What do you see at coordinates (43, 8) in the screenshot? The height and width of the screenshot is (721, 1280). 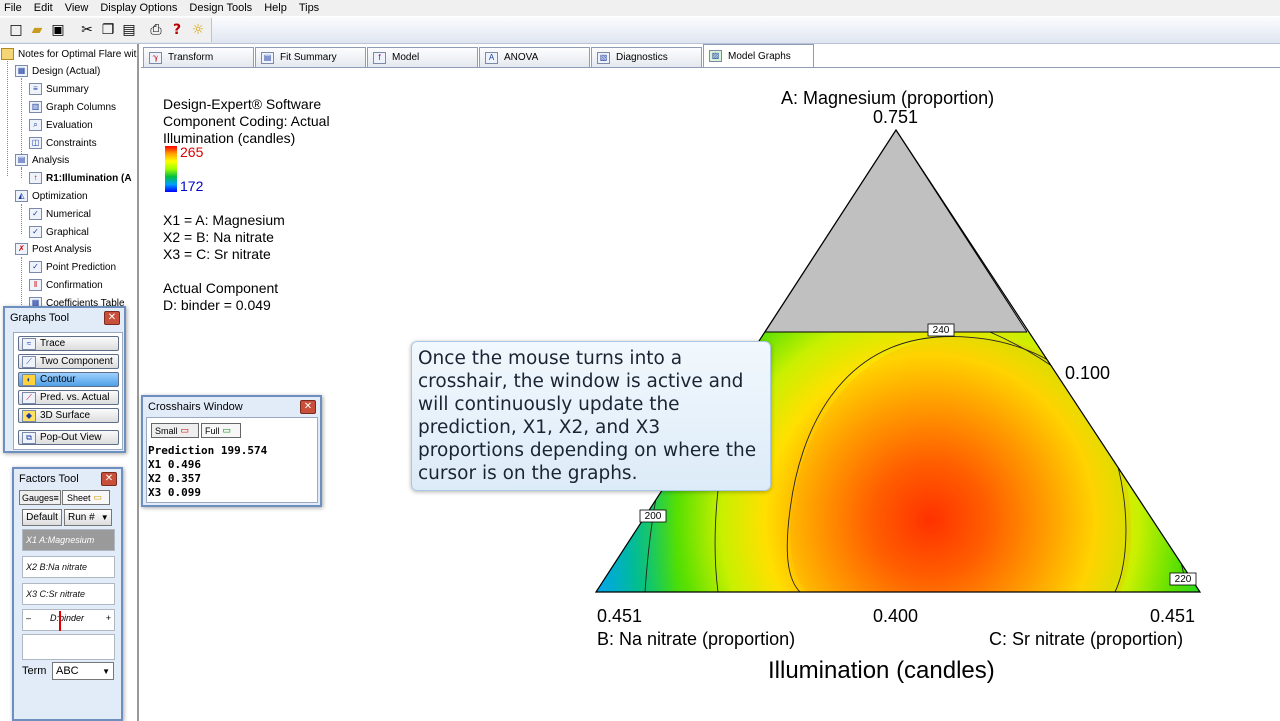 I see `menu-edit: Edit` at bounding box center [43, 8].